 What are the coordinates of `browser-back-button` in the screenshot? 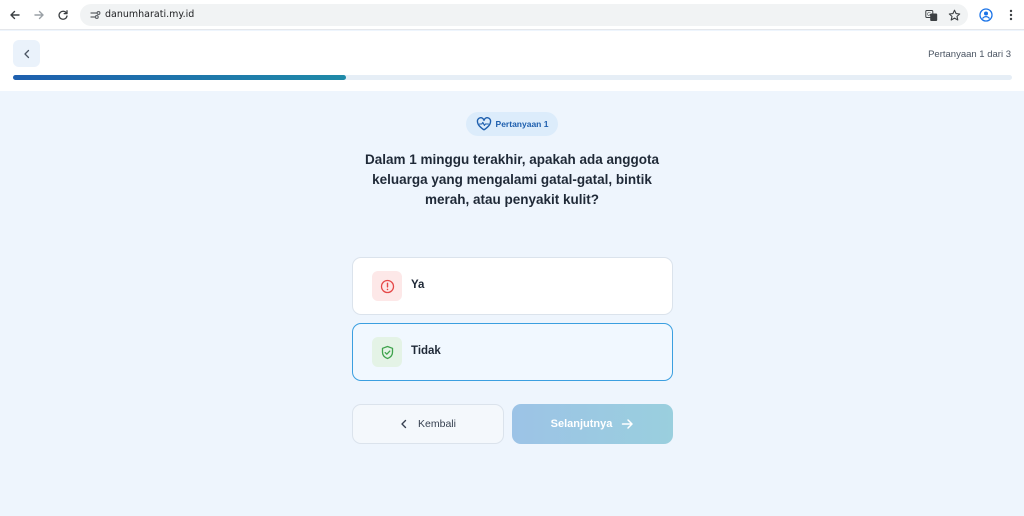 It's located at (15, 15).